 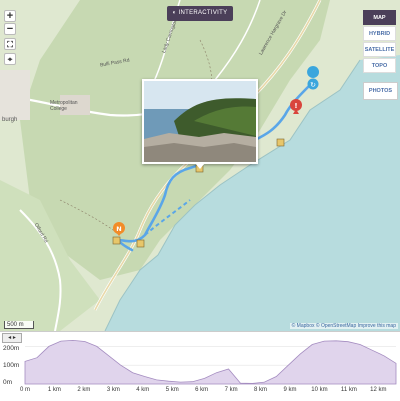 What do you see at coordinates (379, 65) in the screenshot?
I see `layer-topo-button: TOPO` at bounding box center [379, 65].